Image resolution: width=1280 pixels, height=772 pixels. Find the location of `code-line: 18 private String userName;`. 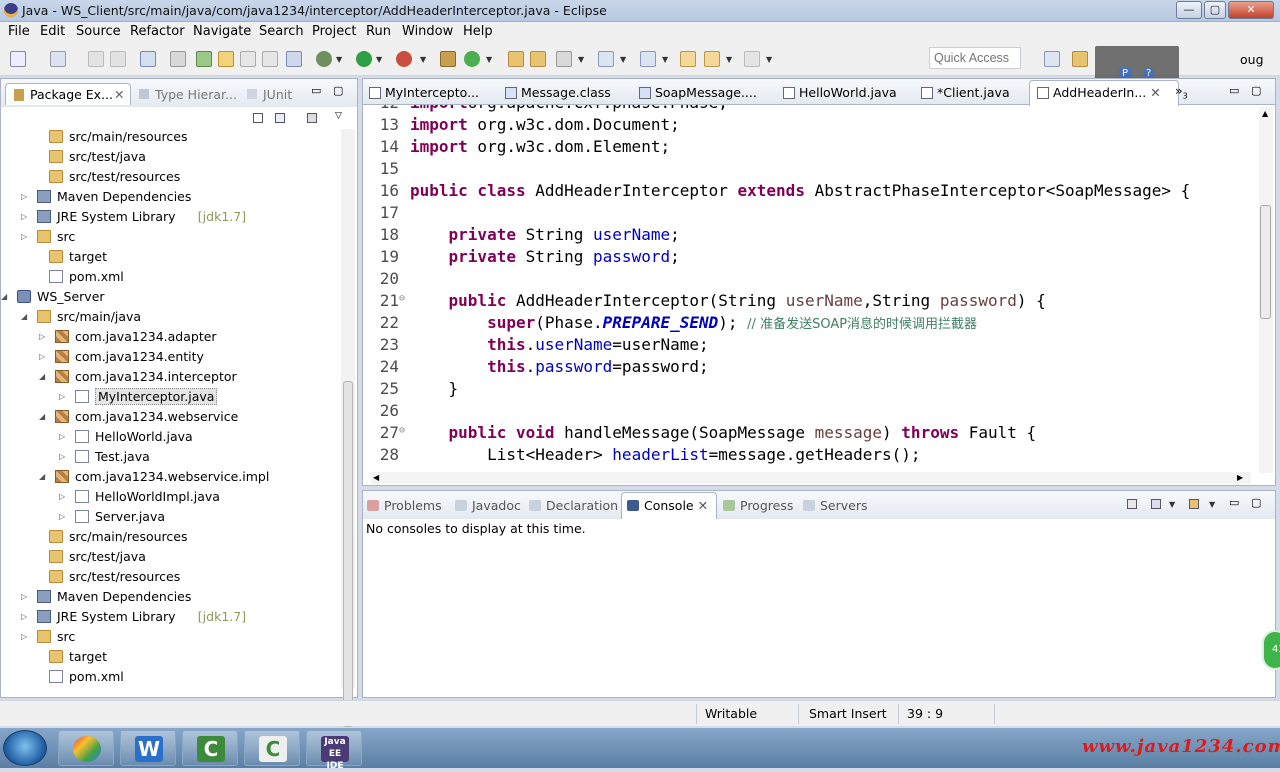

code-line: 18 private String userName; is located at coordinates (811, 236).